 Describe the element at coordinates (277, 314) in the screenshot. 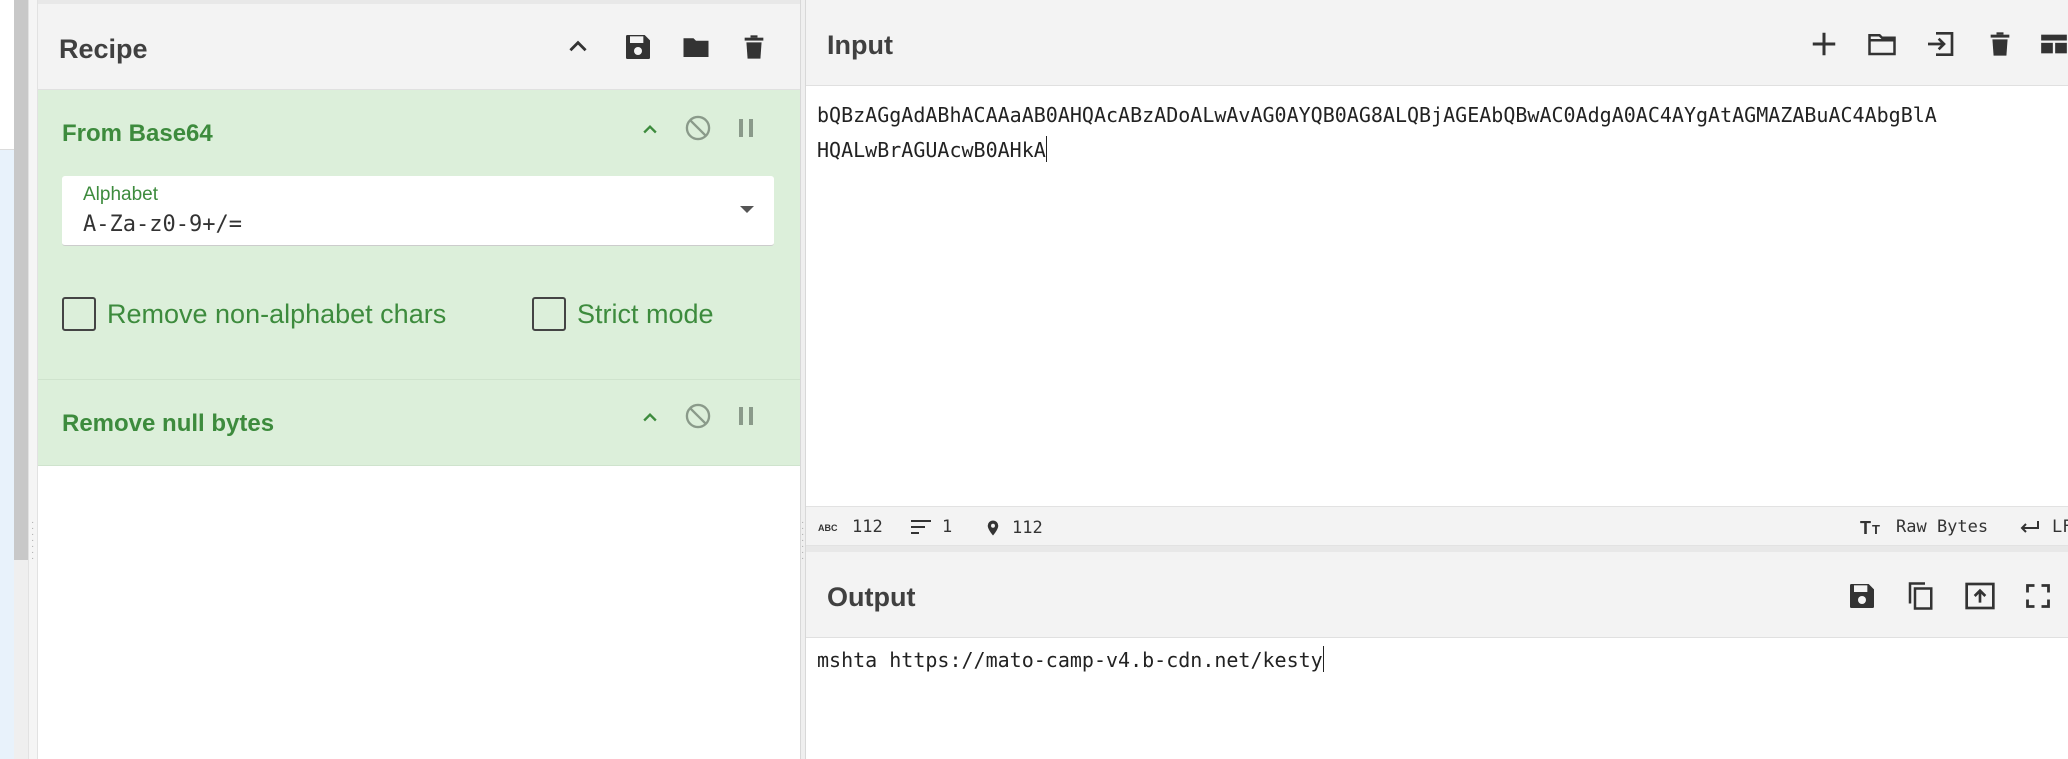

I see `remove-non-alphabet-label: Remove non-alphabet chars` at that location.